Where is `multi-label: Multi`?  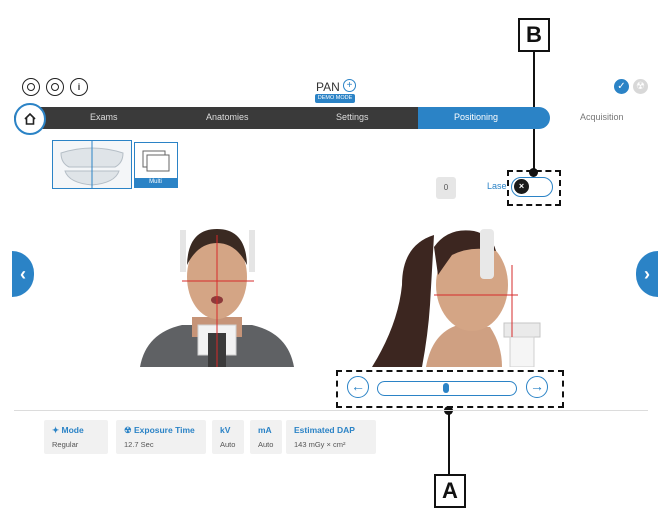 multi-label: Multi is located at coordinates (155, 182).